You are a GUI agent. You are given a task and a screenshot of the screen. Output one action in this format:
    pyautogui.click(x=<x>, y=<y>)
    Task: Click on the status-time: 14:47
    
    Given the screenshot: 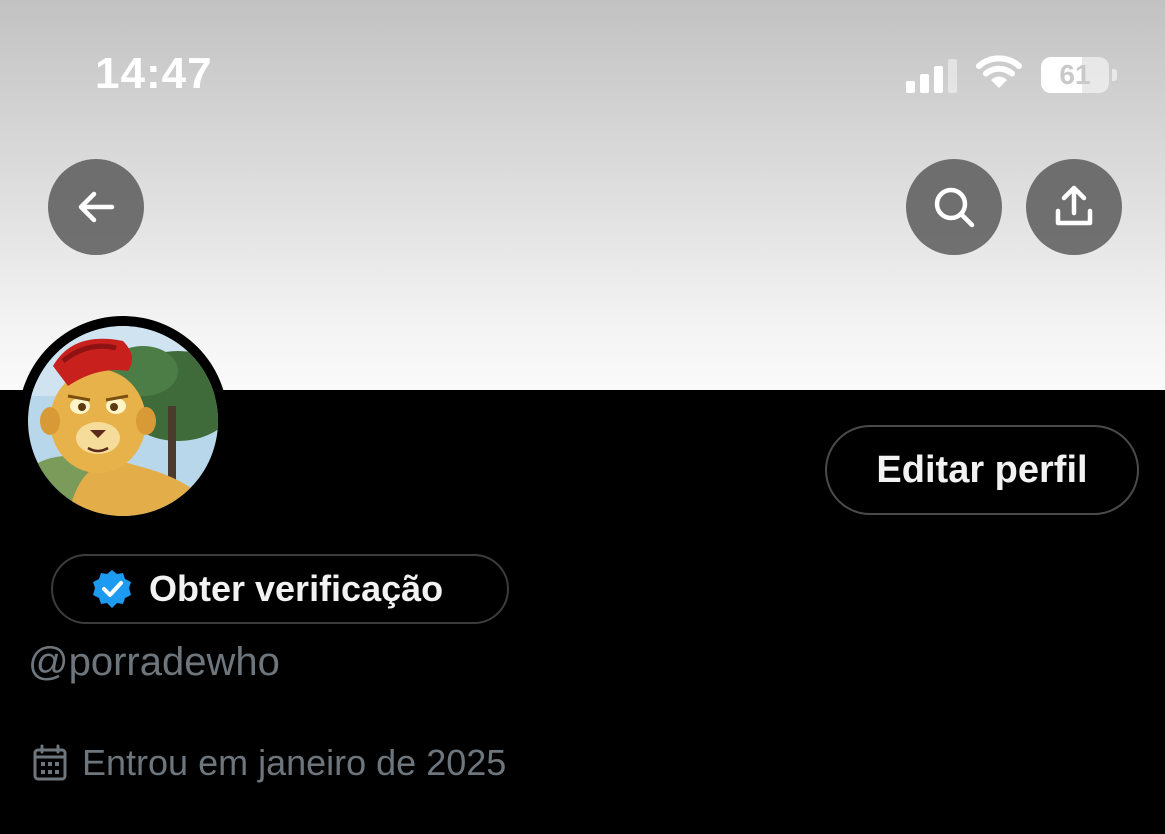 What is the action you would take?
    pyautogui.click(x=154, y=73)
    